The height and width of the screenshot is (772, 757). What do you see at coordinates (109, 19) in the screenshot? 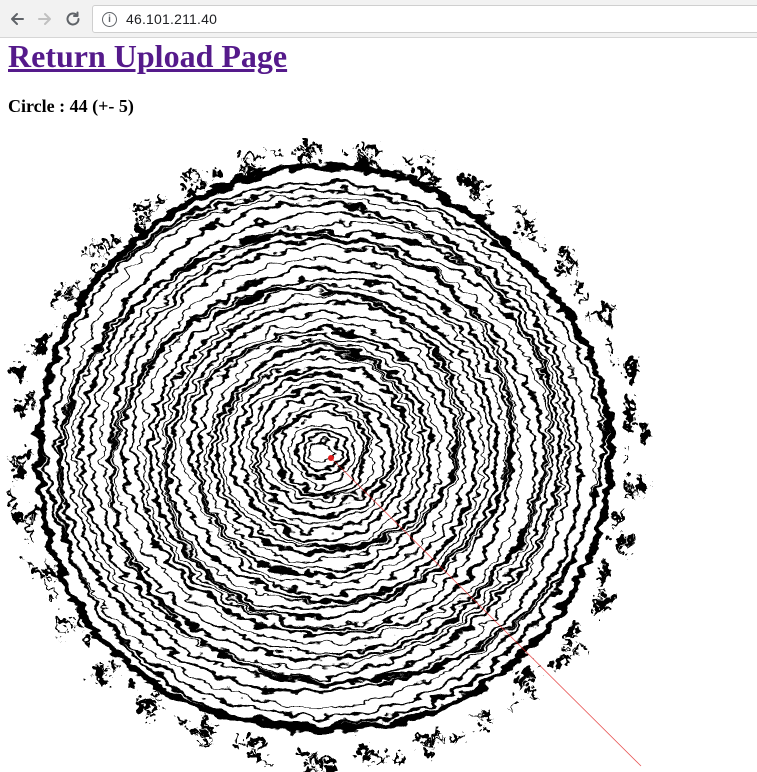
I see `info-icon: i` at bounding box center [109, 19].